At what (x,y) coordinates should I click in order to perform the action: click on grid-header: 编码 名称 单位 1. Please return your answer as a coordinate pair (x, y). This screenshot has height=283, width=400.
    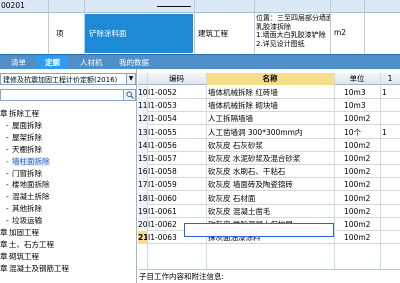
    Looking at the image, I should click on (269, 79).